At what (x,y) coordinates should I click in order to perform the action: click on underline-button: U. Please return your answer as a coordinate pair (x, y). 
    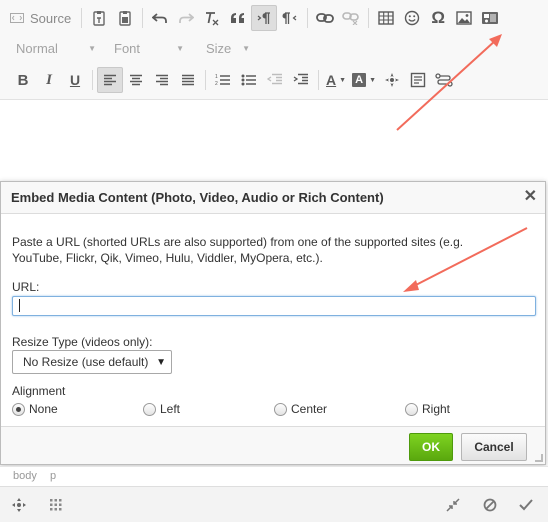
    Looking at the image, I should click on (75, 80).